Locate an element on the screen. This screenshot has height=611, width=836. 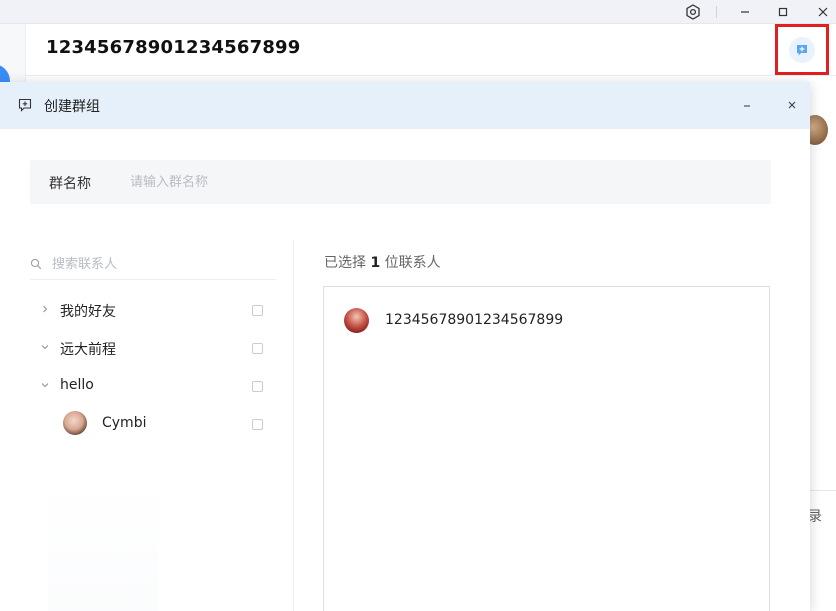
dialog-title: 创建群组 is located at coordinates (72, 107).